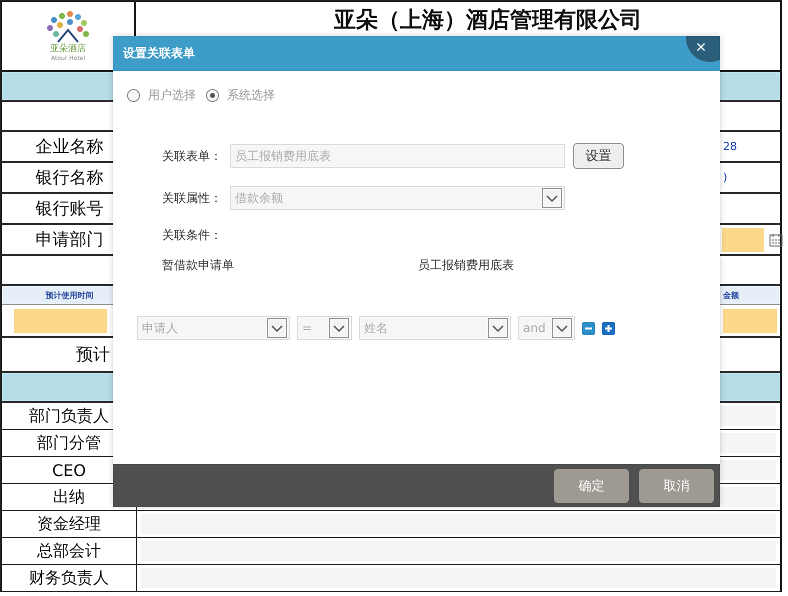  I want to click on close-button: ×, so click(703, 49).